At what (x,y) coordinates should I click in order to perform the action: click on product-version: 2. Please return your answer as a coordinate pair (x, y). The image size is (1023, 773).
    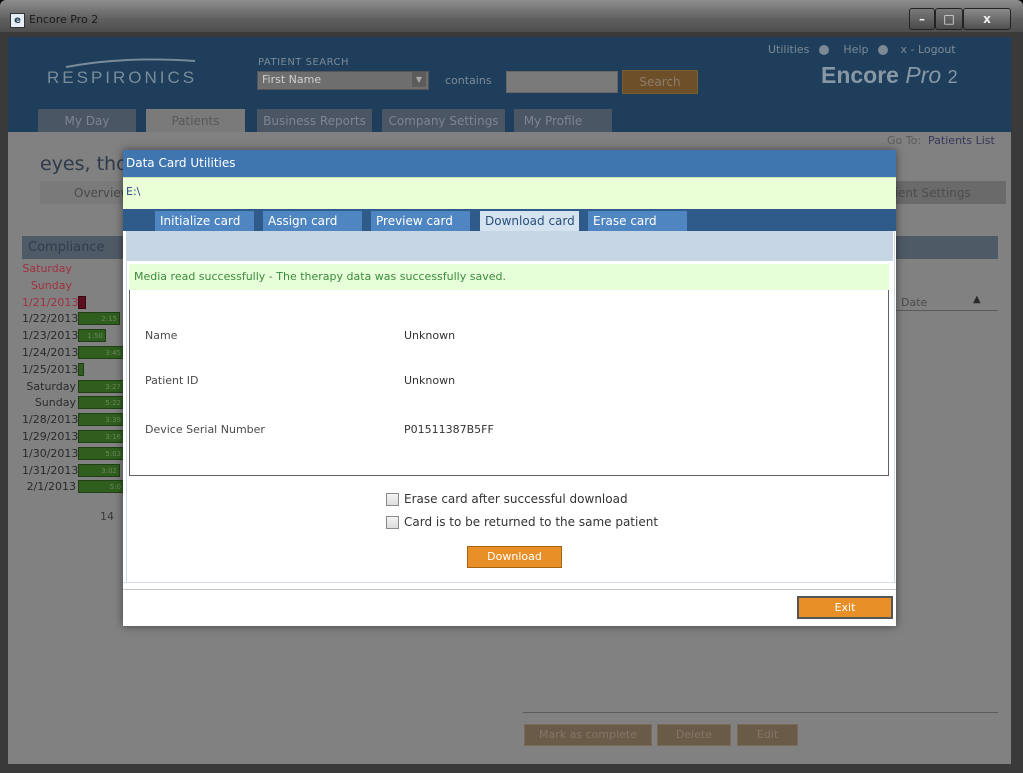
    Looking at the image, I should click on (952, 77).